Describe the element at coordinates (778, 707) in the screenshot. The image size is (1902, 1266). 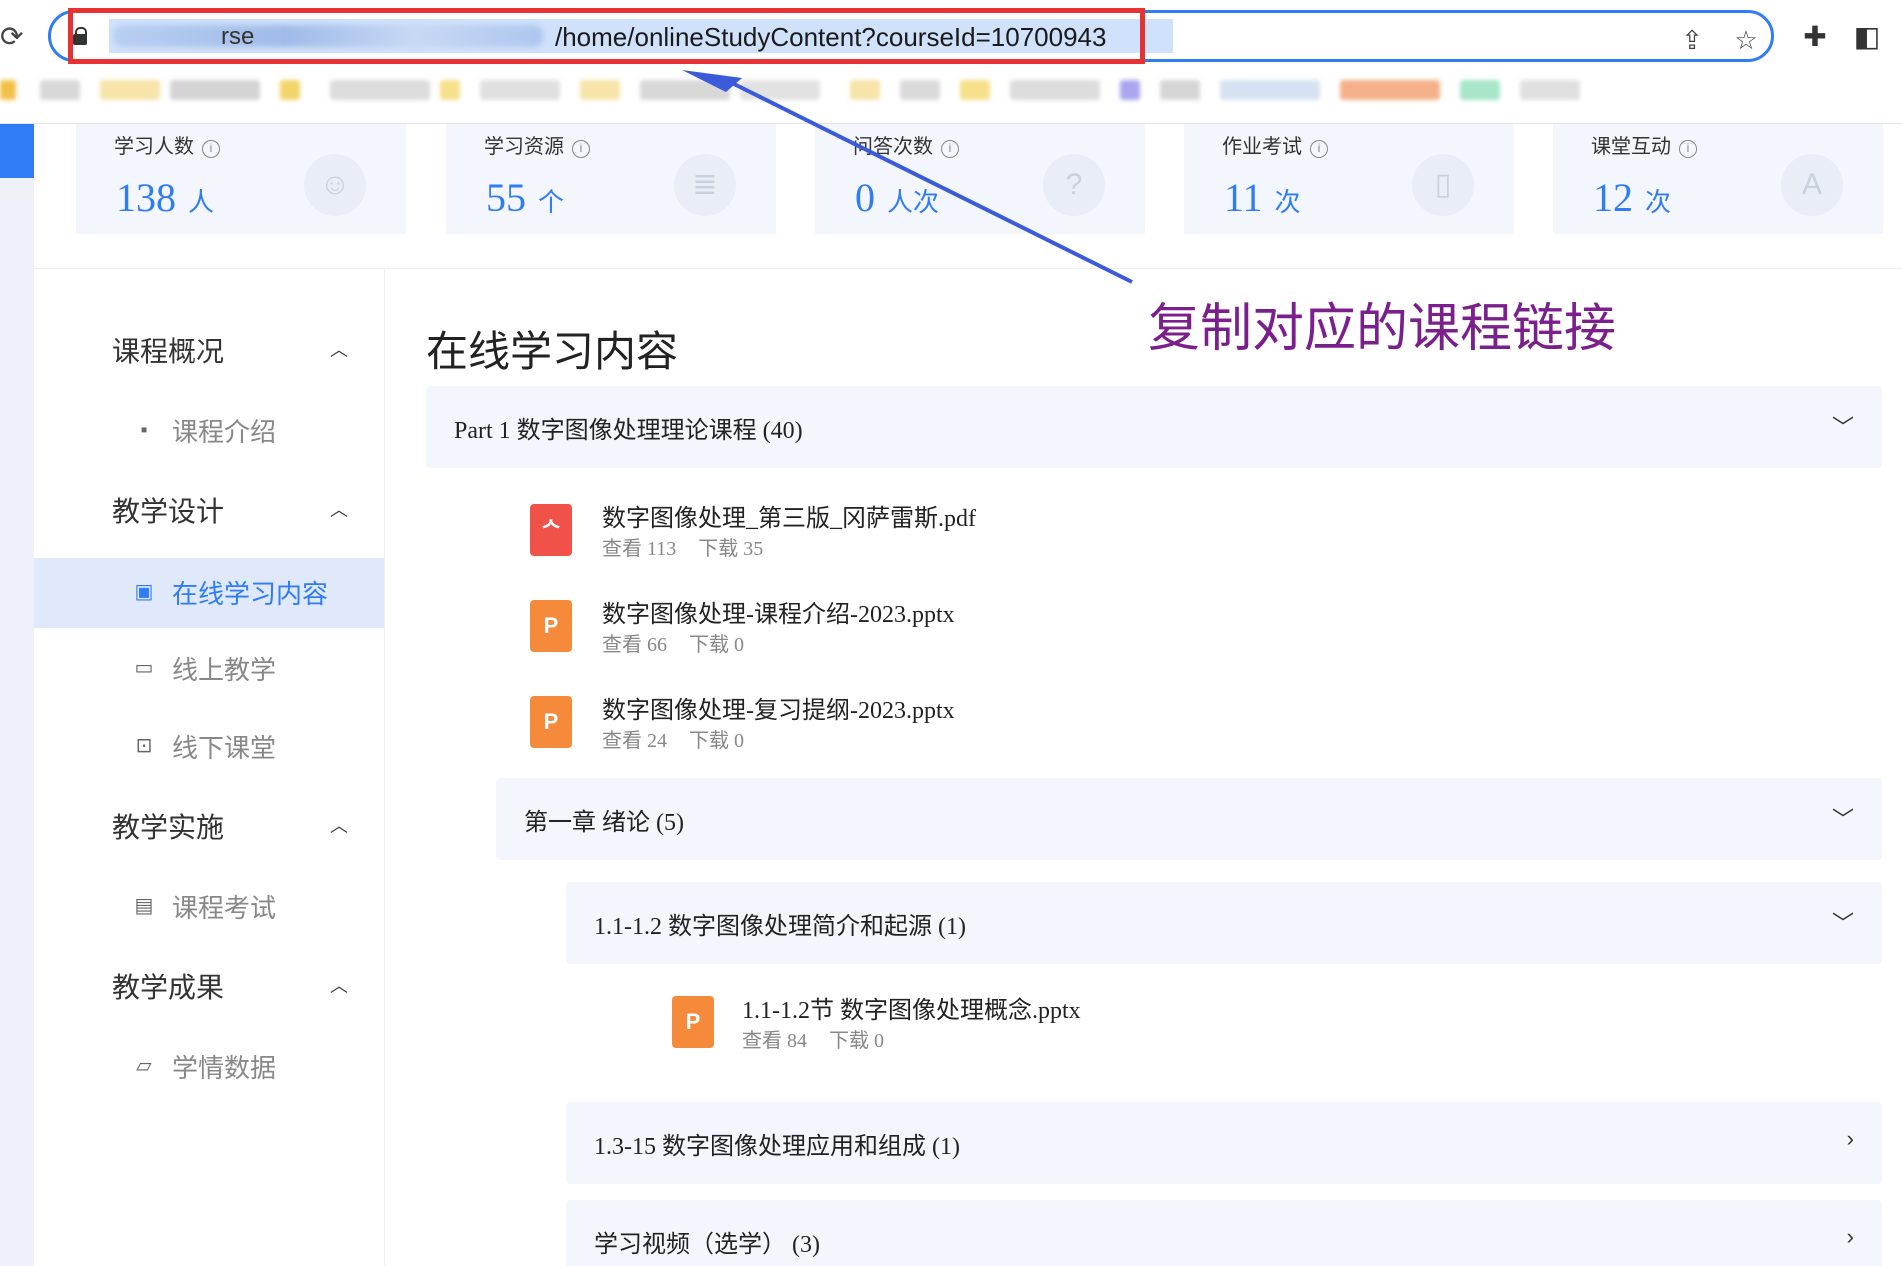
I see `file-name: 数字图像处理-复习提纲-2023.pptx` at that location.